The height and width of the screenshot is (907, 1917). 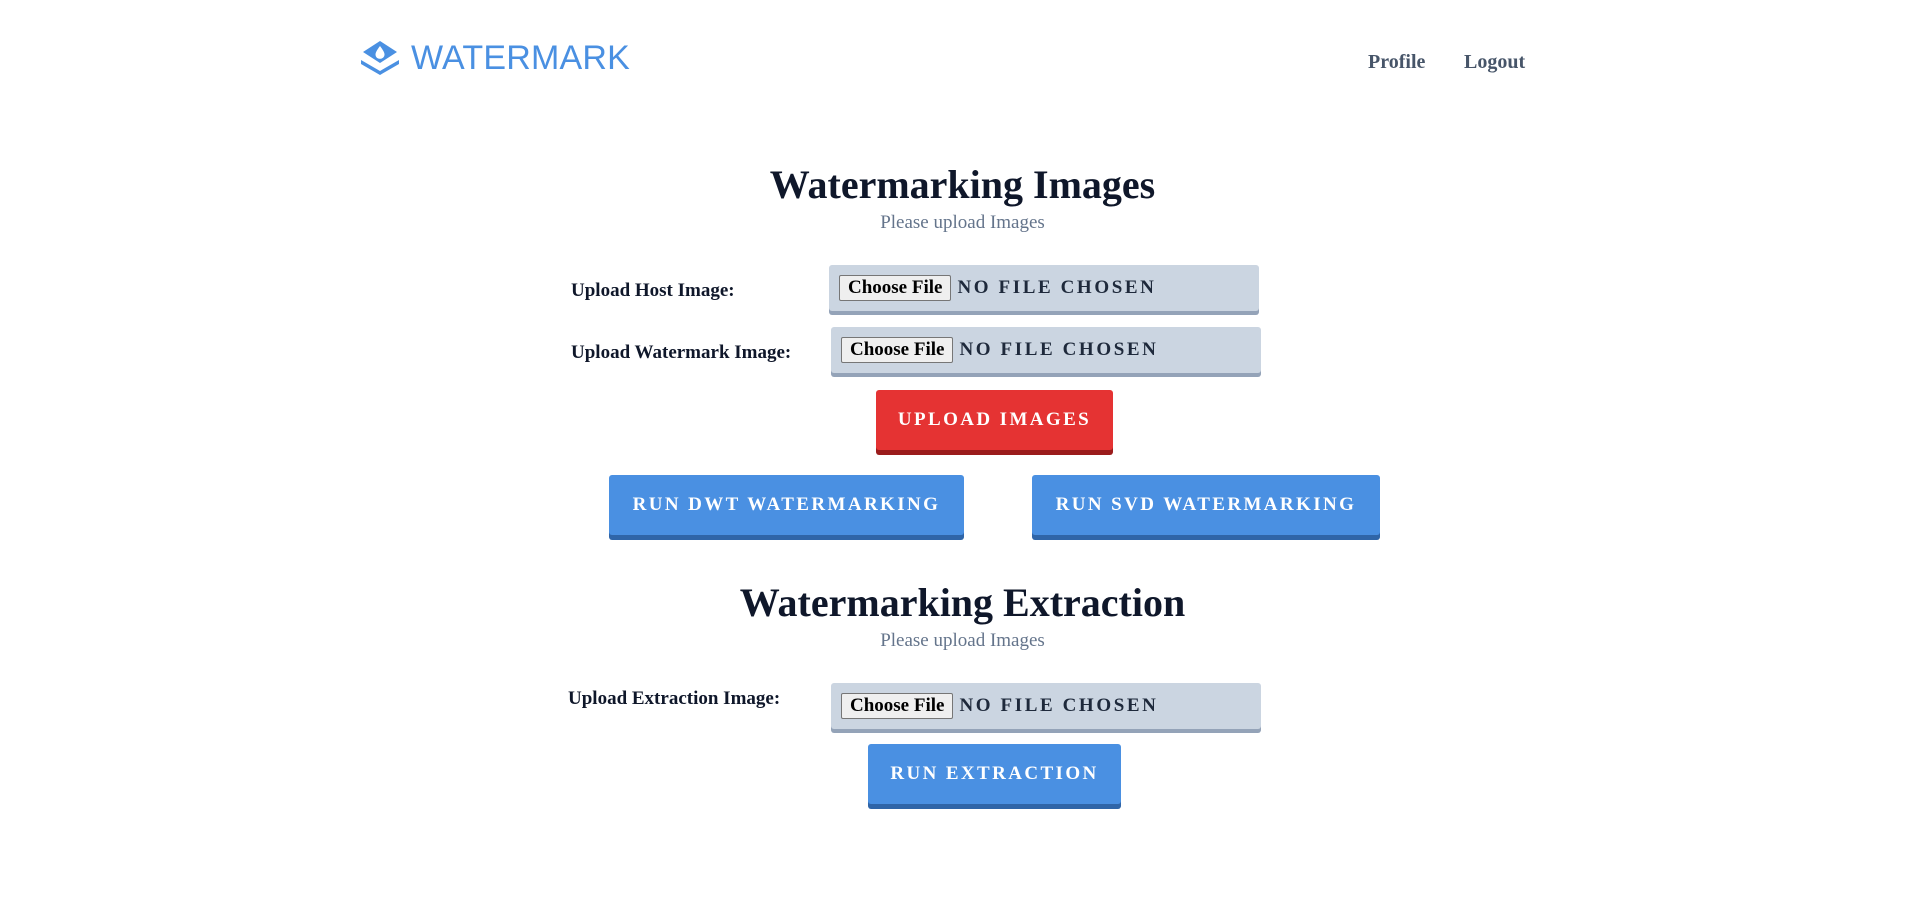 I want to click on extract-section-subtitle: Please upload Images, so click(x=962, y=640).